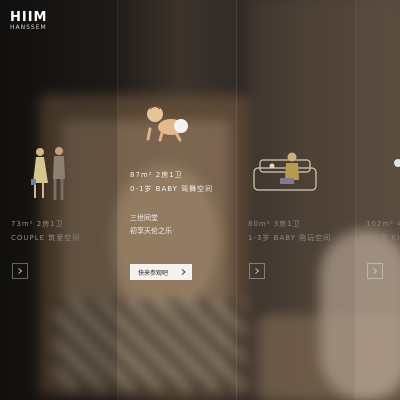 The height and width of the screenshot is (400, 400). What do you see at coordinates (46, 238) in the screenshot?
I see `column-1-stage: COUPLE 筑爱空间` at bounding box center [46, 238].